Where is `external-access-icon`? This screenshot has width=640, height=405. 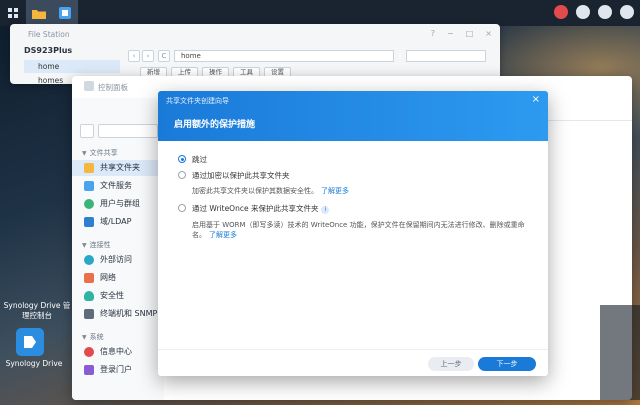
external-access-icon is located at coordinates (89, 260).